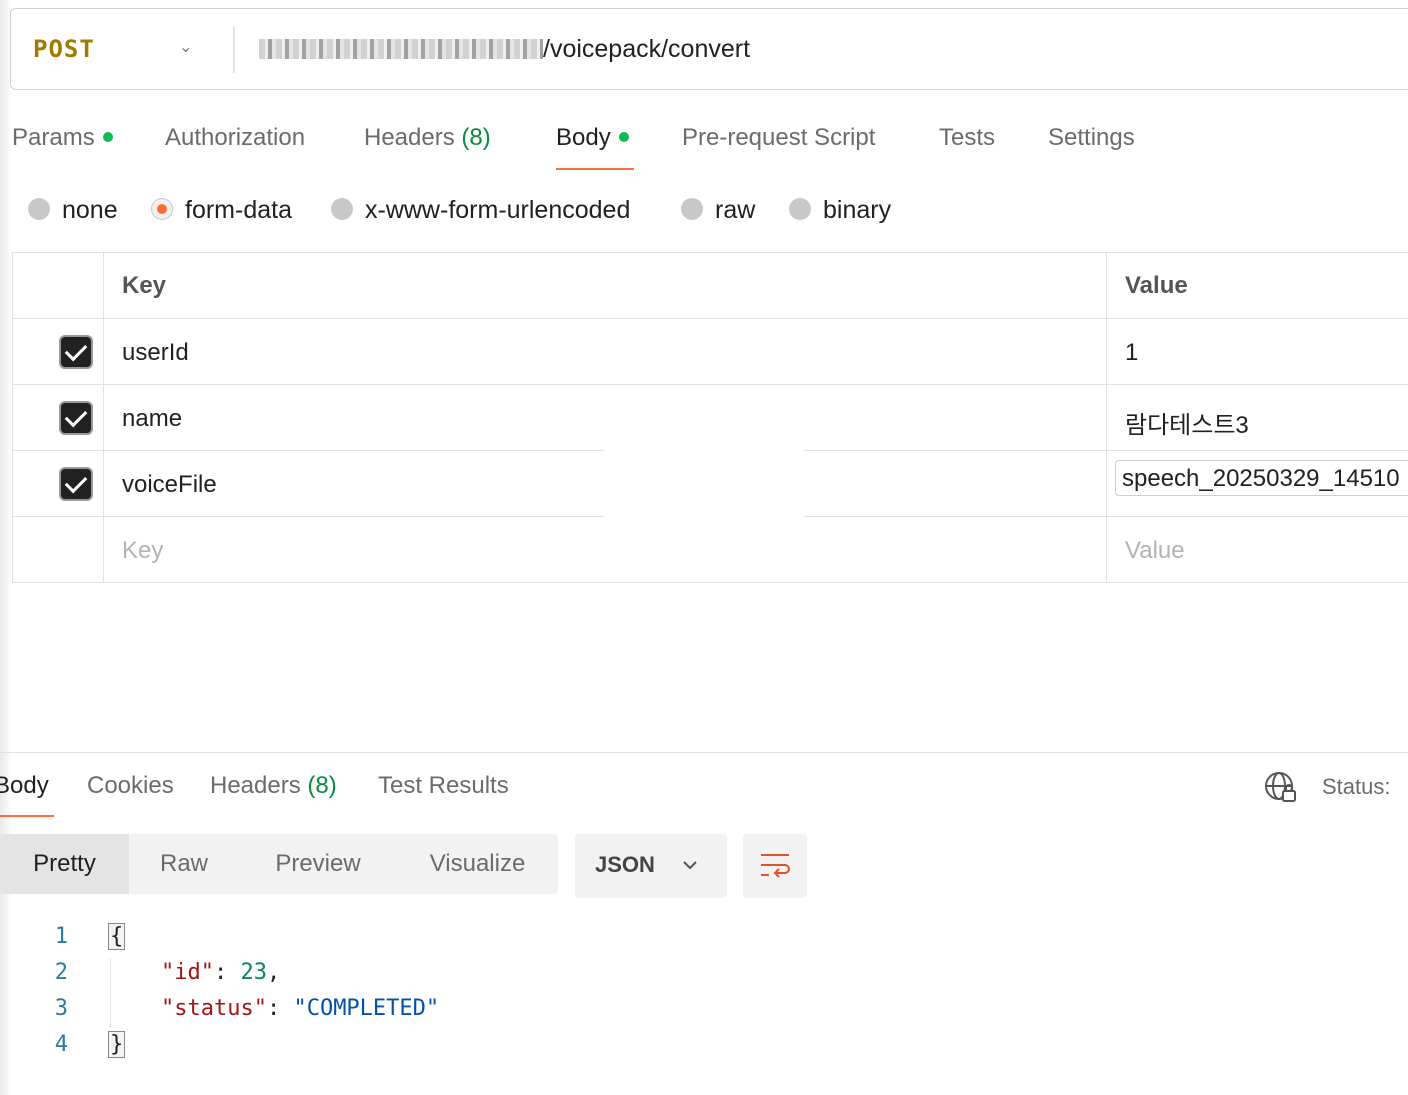 Image resolution: width=1408 pixels, height=1095 pixels. What do you see at coordinates (27, 816) in the screenshot?
I see `response-tab-underline` at bounding box center [27, 816].